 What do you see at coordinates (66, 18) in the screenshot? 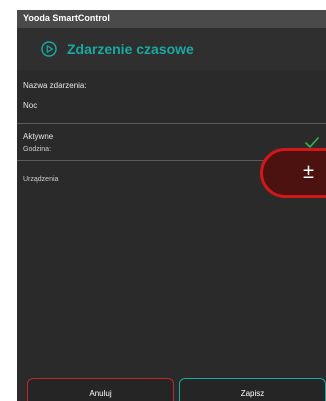
I see `app-title: Yooda SmartControl` at bounding box center [66, 18].